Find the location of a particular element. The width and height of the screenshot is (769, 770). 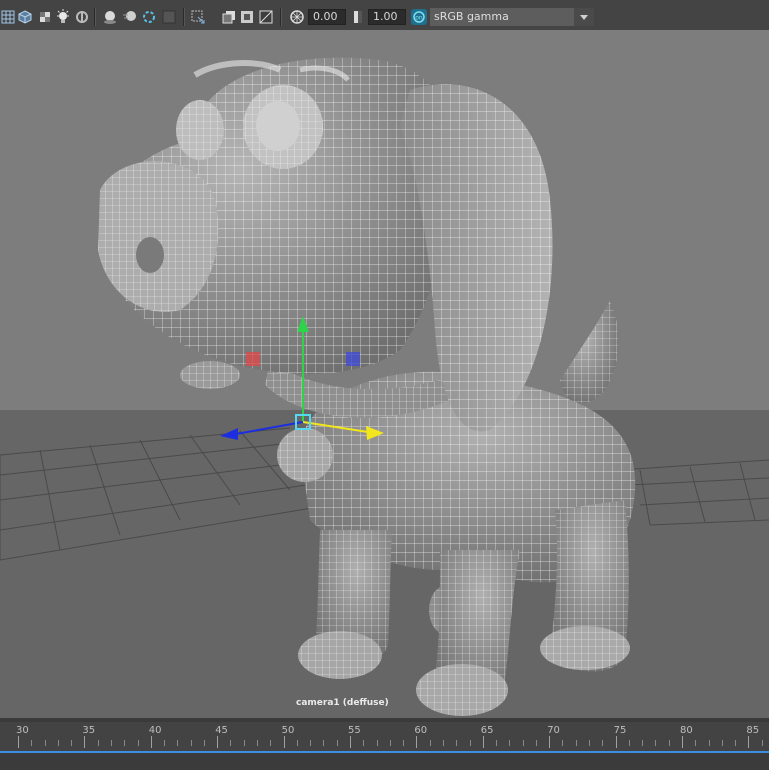

ambient-occlusion-icon is located at coordinates (110, 17).